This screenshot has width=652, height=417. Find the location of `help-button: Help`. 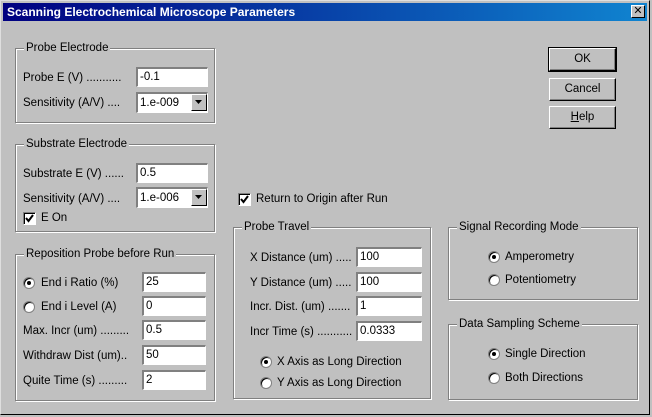

help-button: Help is located at coordinates (582, 117).